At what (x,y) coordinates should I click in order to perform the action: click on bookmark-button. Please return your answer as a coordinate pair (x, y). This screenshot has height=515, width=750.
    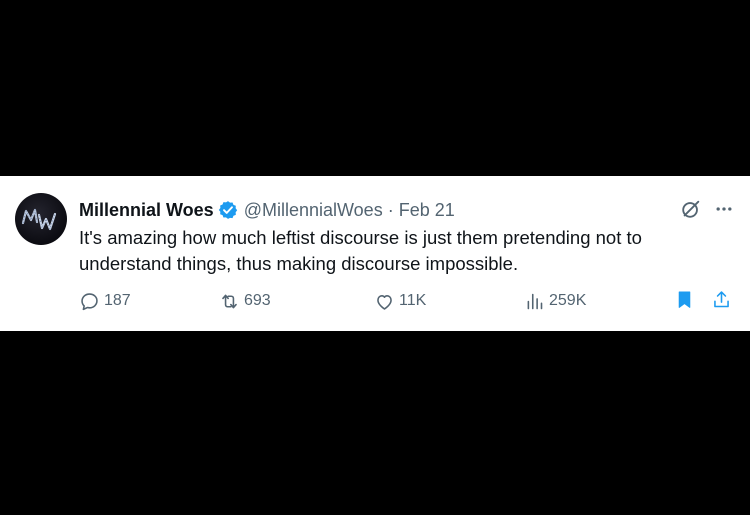
    Looking at the image, I should click on (684, 299).